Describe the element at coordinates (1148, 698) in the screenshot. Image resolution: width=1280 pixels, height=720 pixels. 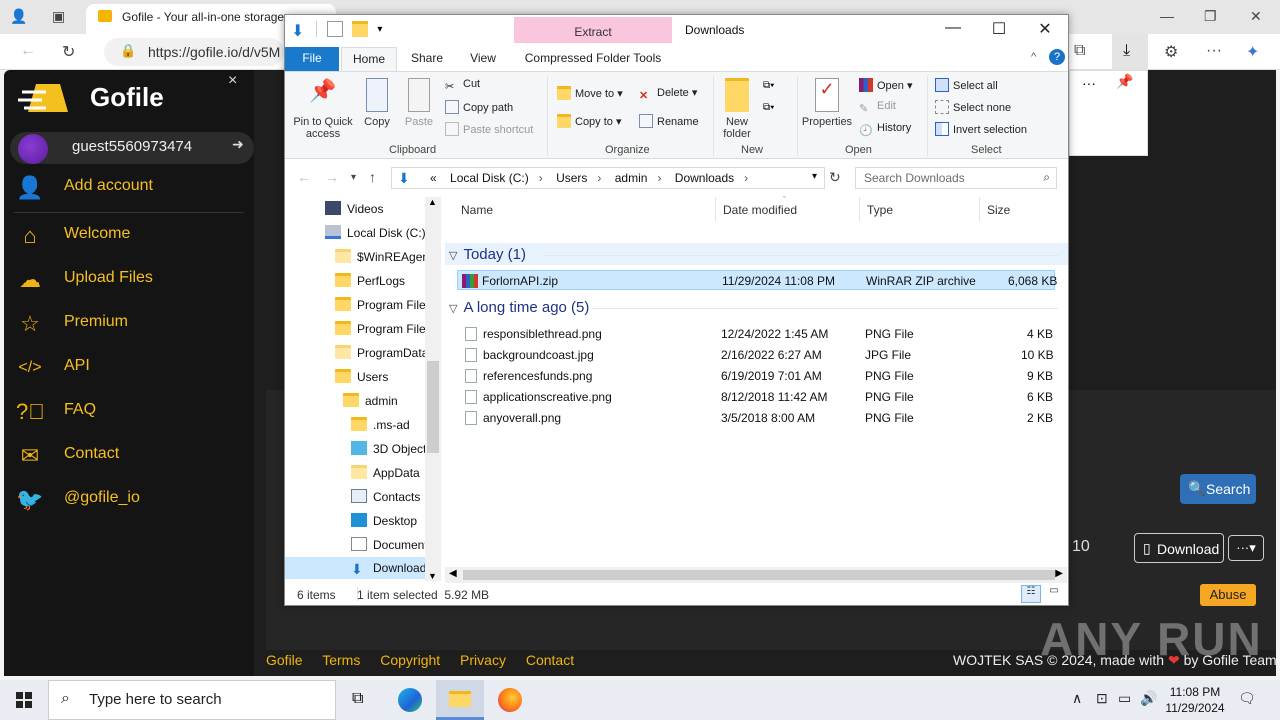
I see `volume-icon: 🔊` at that location.